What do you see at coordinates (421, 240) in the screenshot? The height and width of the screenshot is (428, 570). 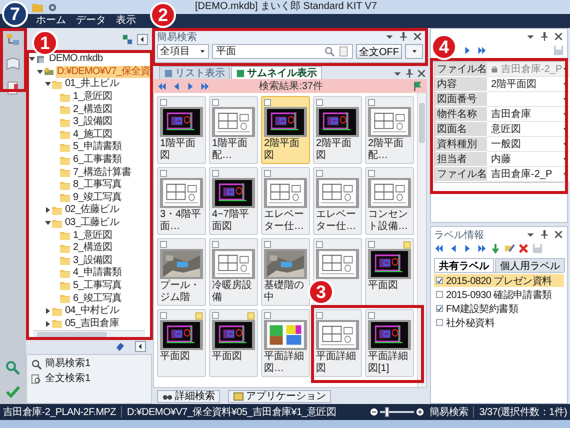 I see `scrollbar` at bounding box center [421, 240].